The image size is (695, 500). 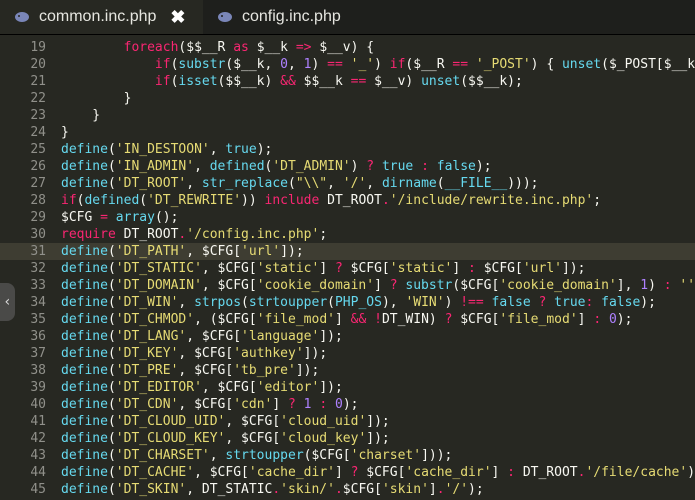 I want to click on line-number: 42, so click(x=38, y=438).